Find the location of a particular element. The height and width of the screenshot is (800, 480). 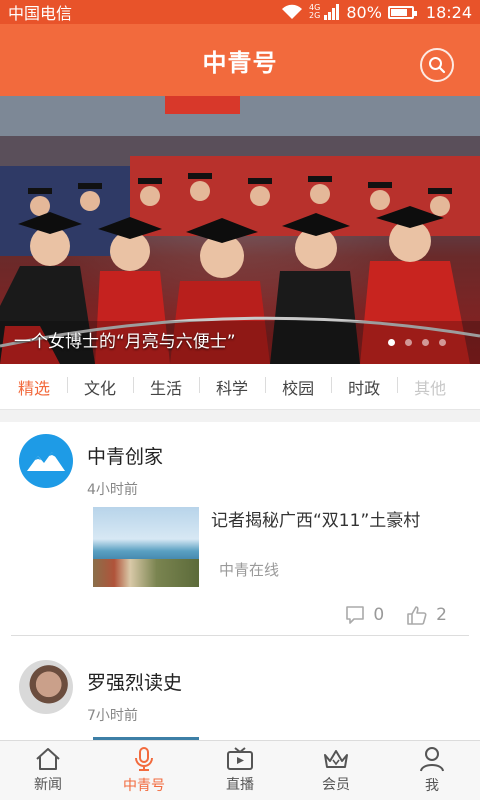

article-actions: 0 2 is located at coordinates (240, 611).